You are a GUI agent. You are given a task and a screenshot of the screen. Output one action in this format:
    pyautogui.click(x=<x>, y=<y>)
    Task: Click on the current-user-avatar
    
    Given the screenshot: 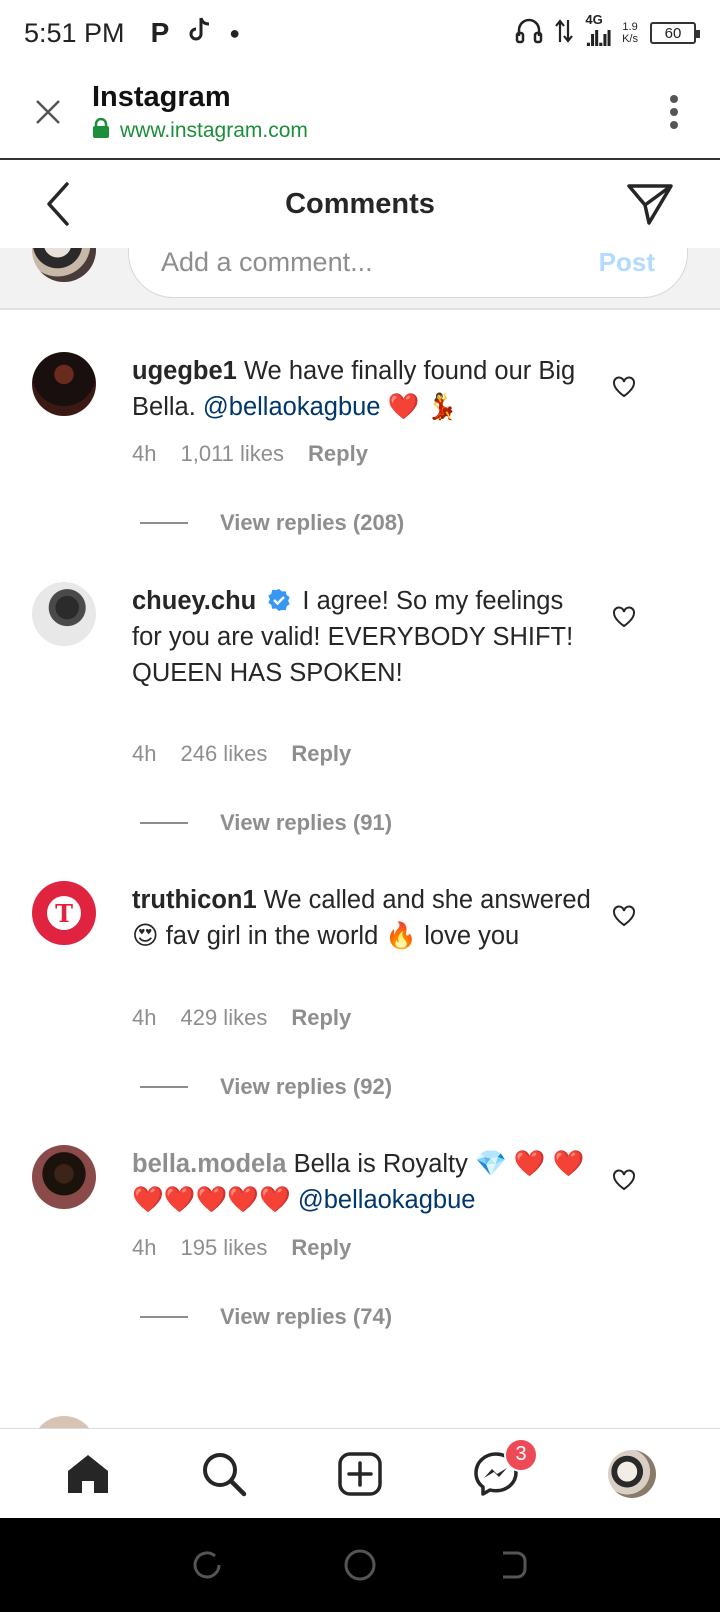 What is the action you would take?
    pyautogui.click(x=64, y=265)
    